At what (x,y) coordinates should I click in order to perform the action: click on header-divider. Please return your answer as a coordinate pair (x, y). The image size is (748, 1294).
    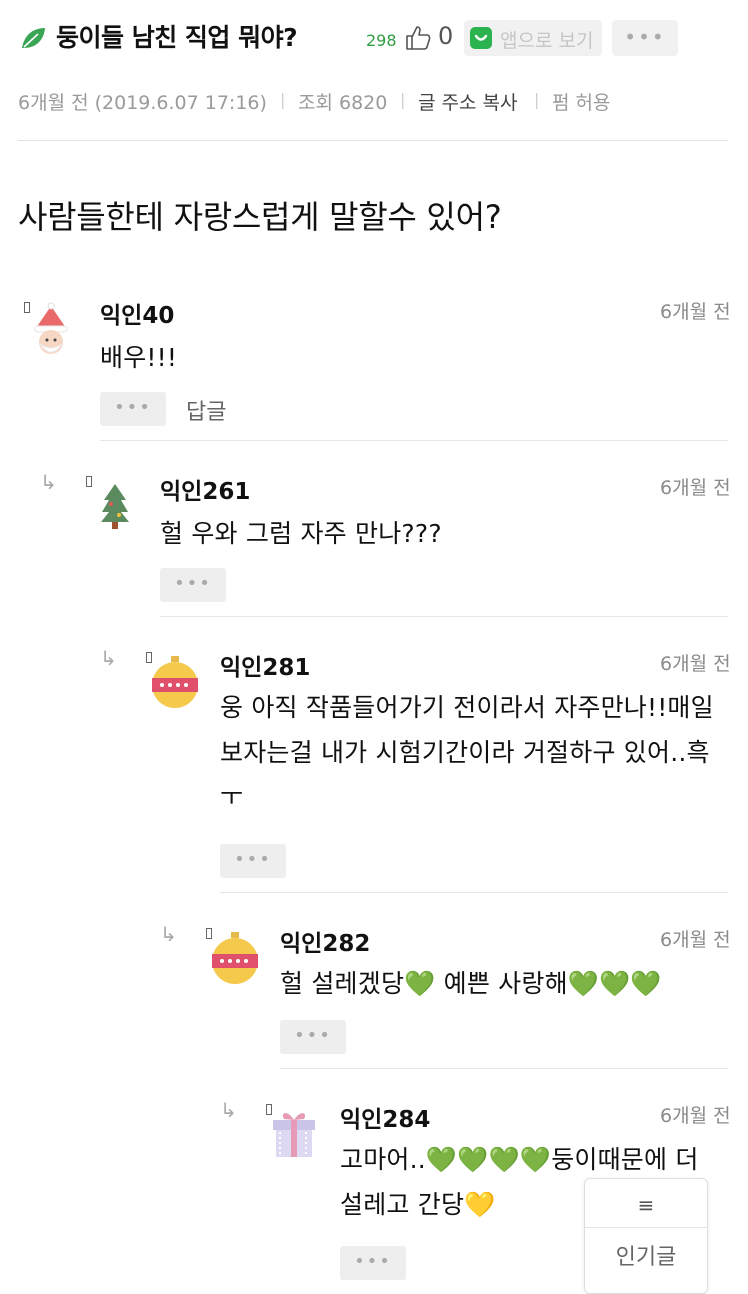
    Looking at the image, I should click on (373, 140).